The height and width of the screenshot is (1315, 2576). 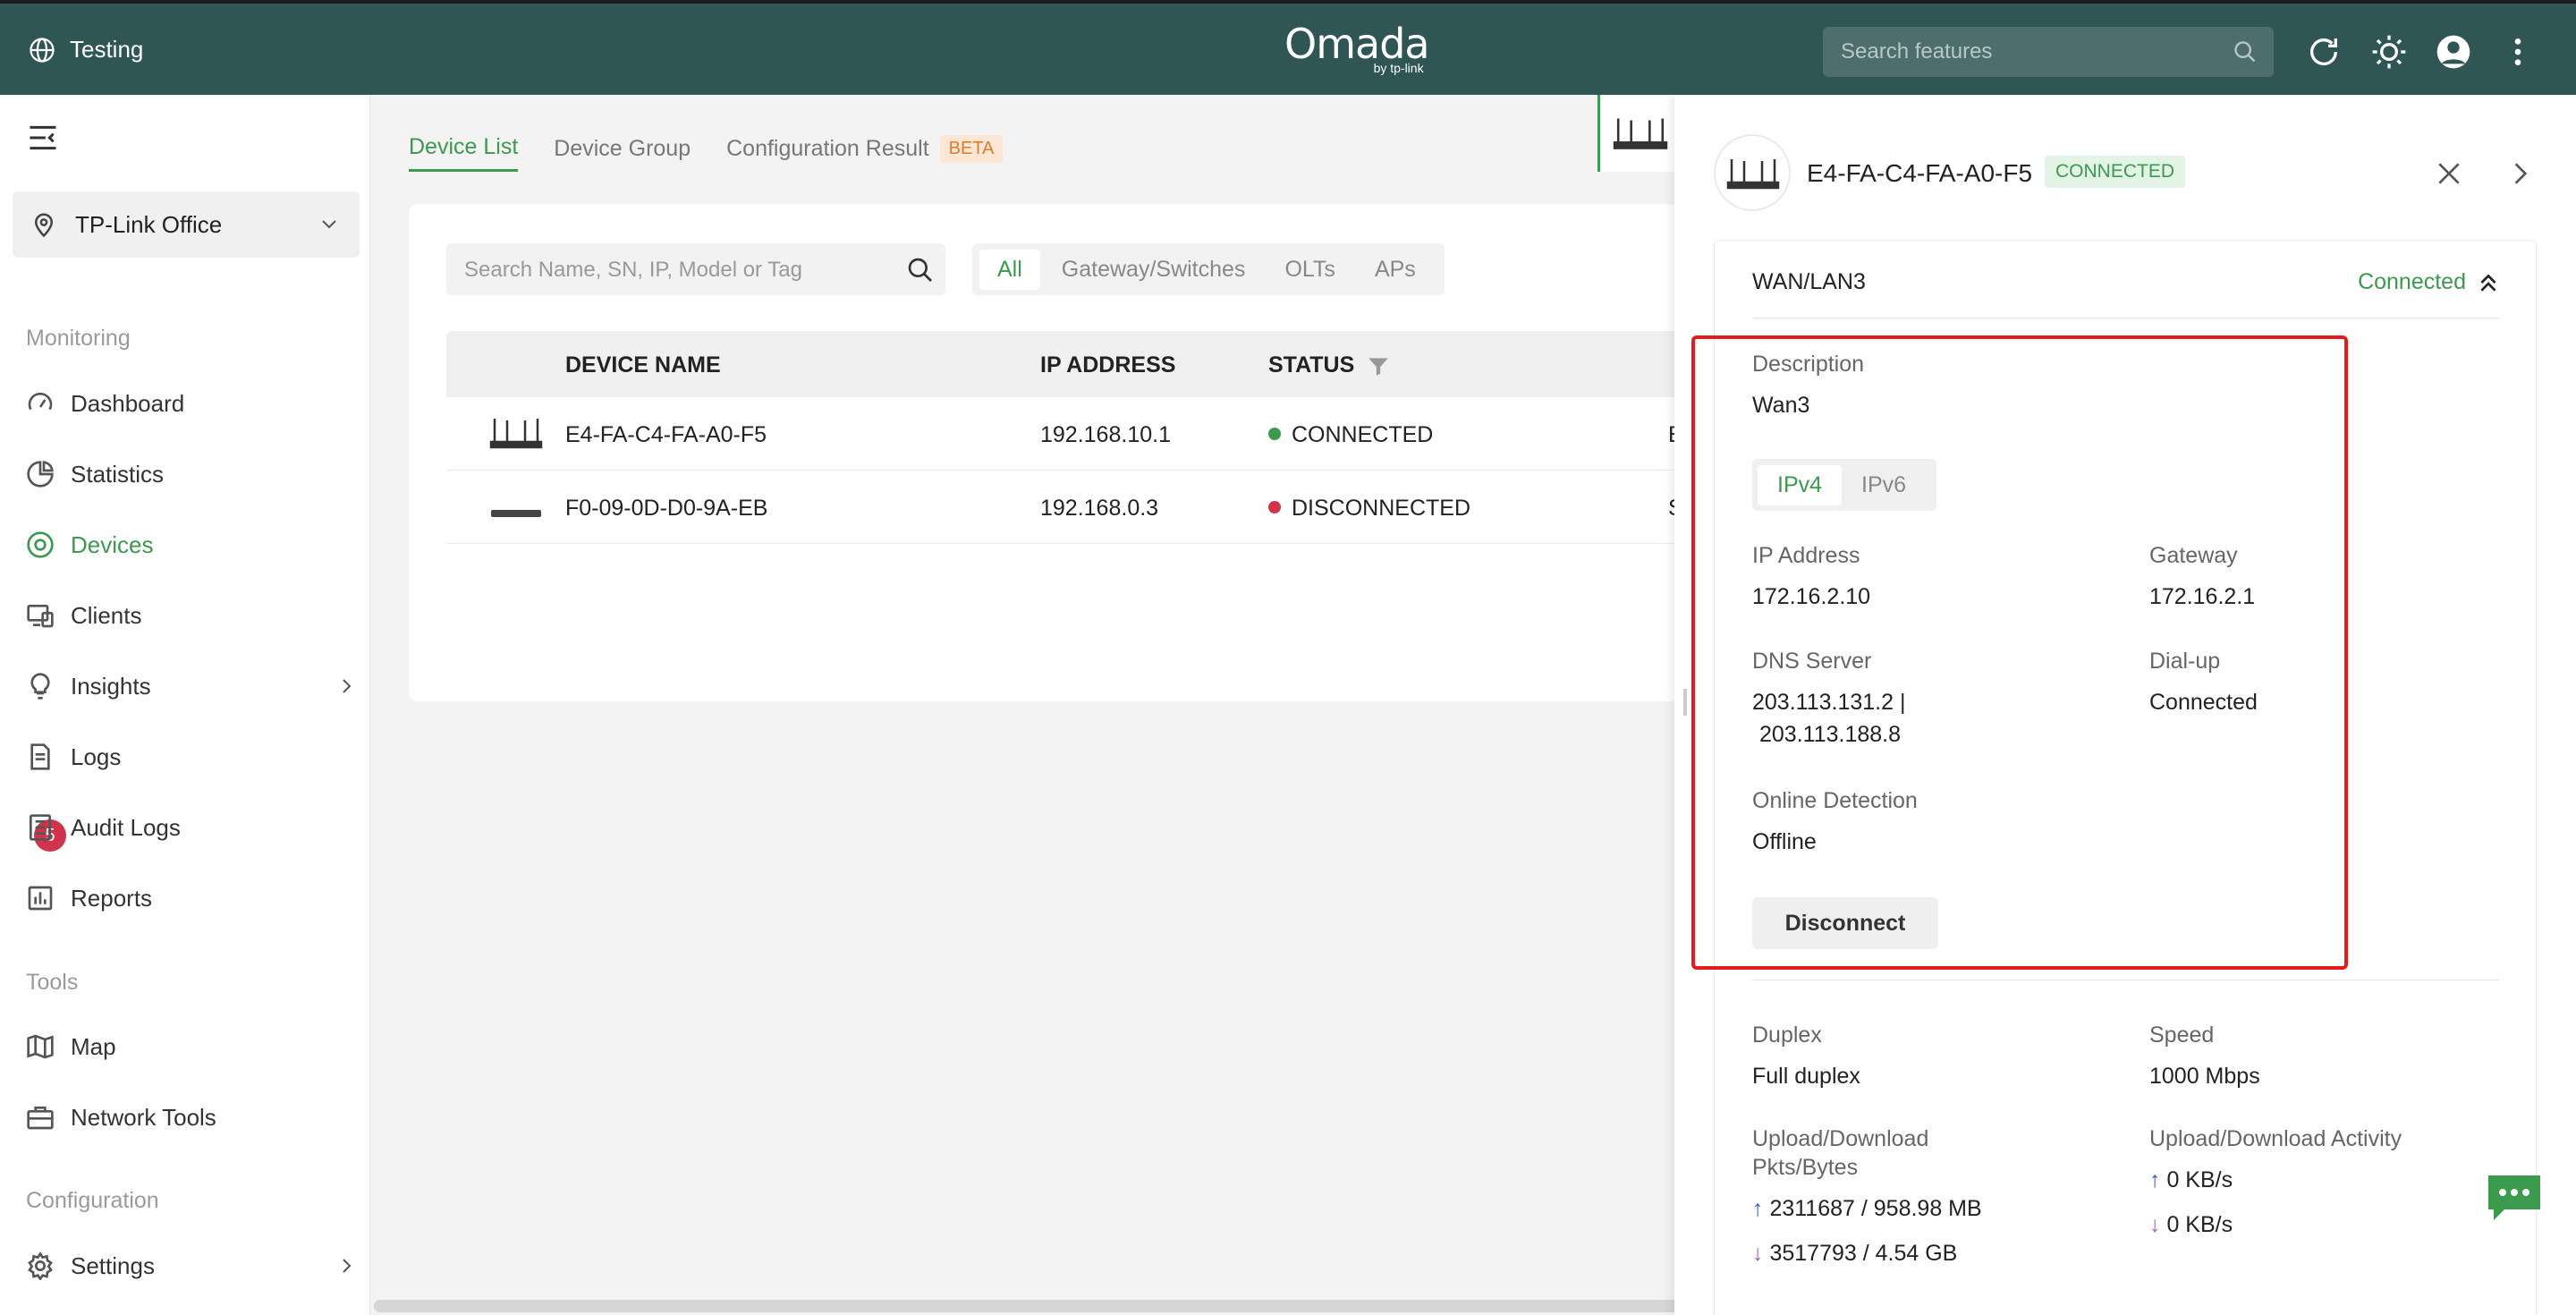 What do you see at coordinates (1274, 434) in the screenshot?
I see `status-dot` at bounding box center [1274, 434].